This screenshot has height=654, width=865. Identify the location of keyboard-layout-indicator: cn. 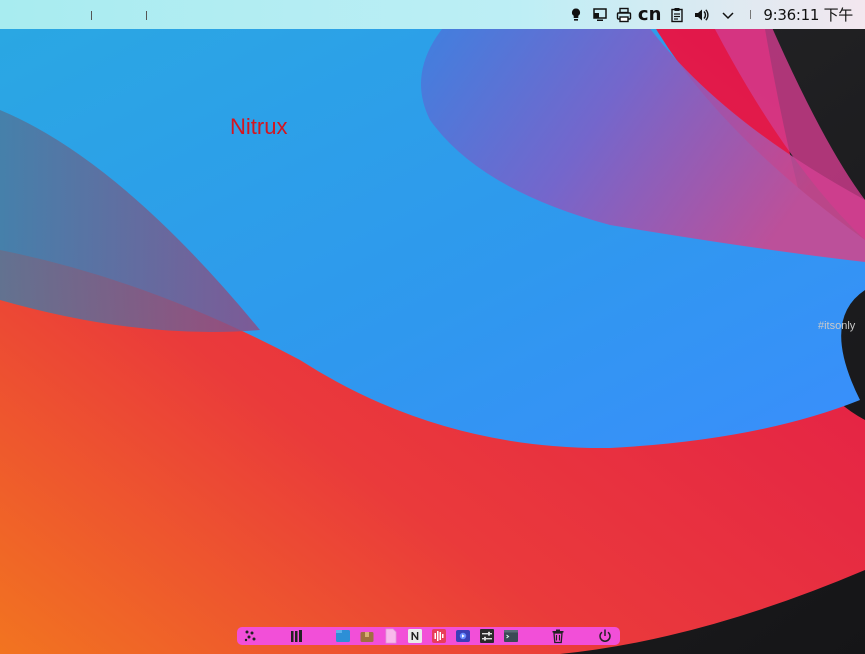
(649, 14).